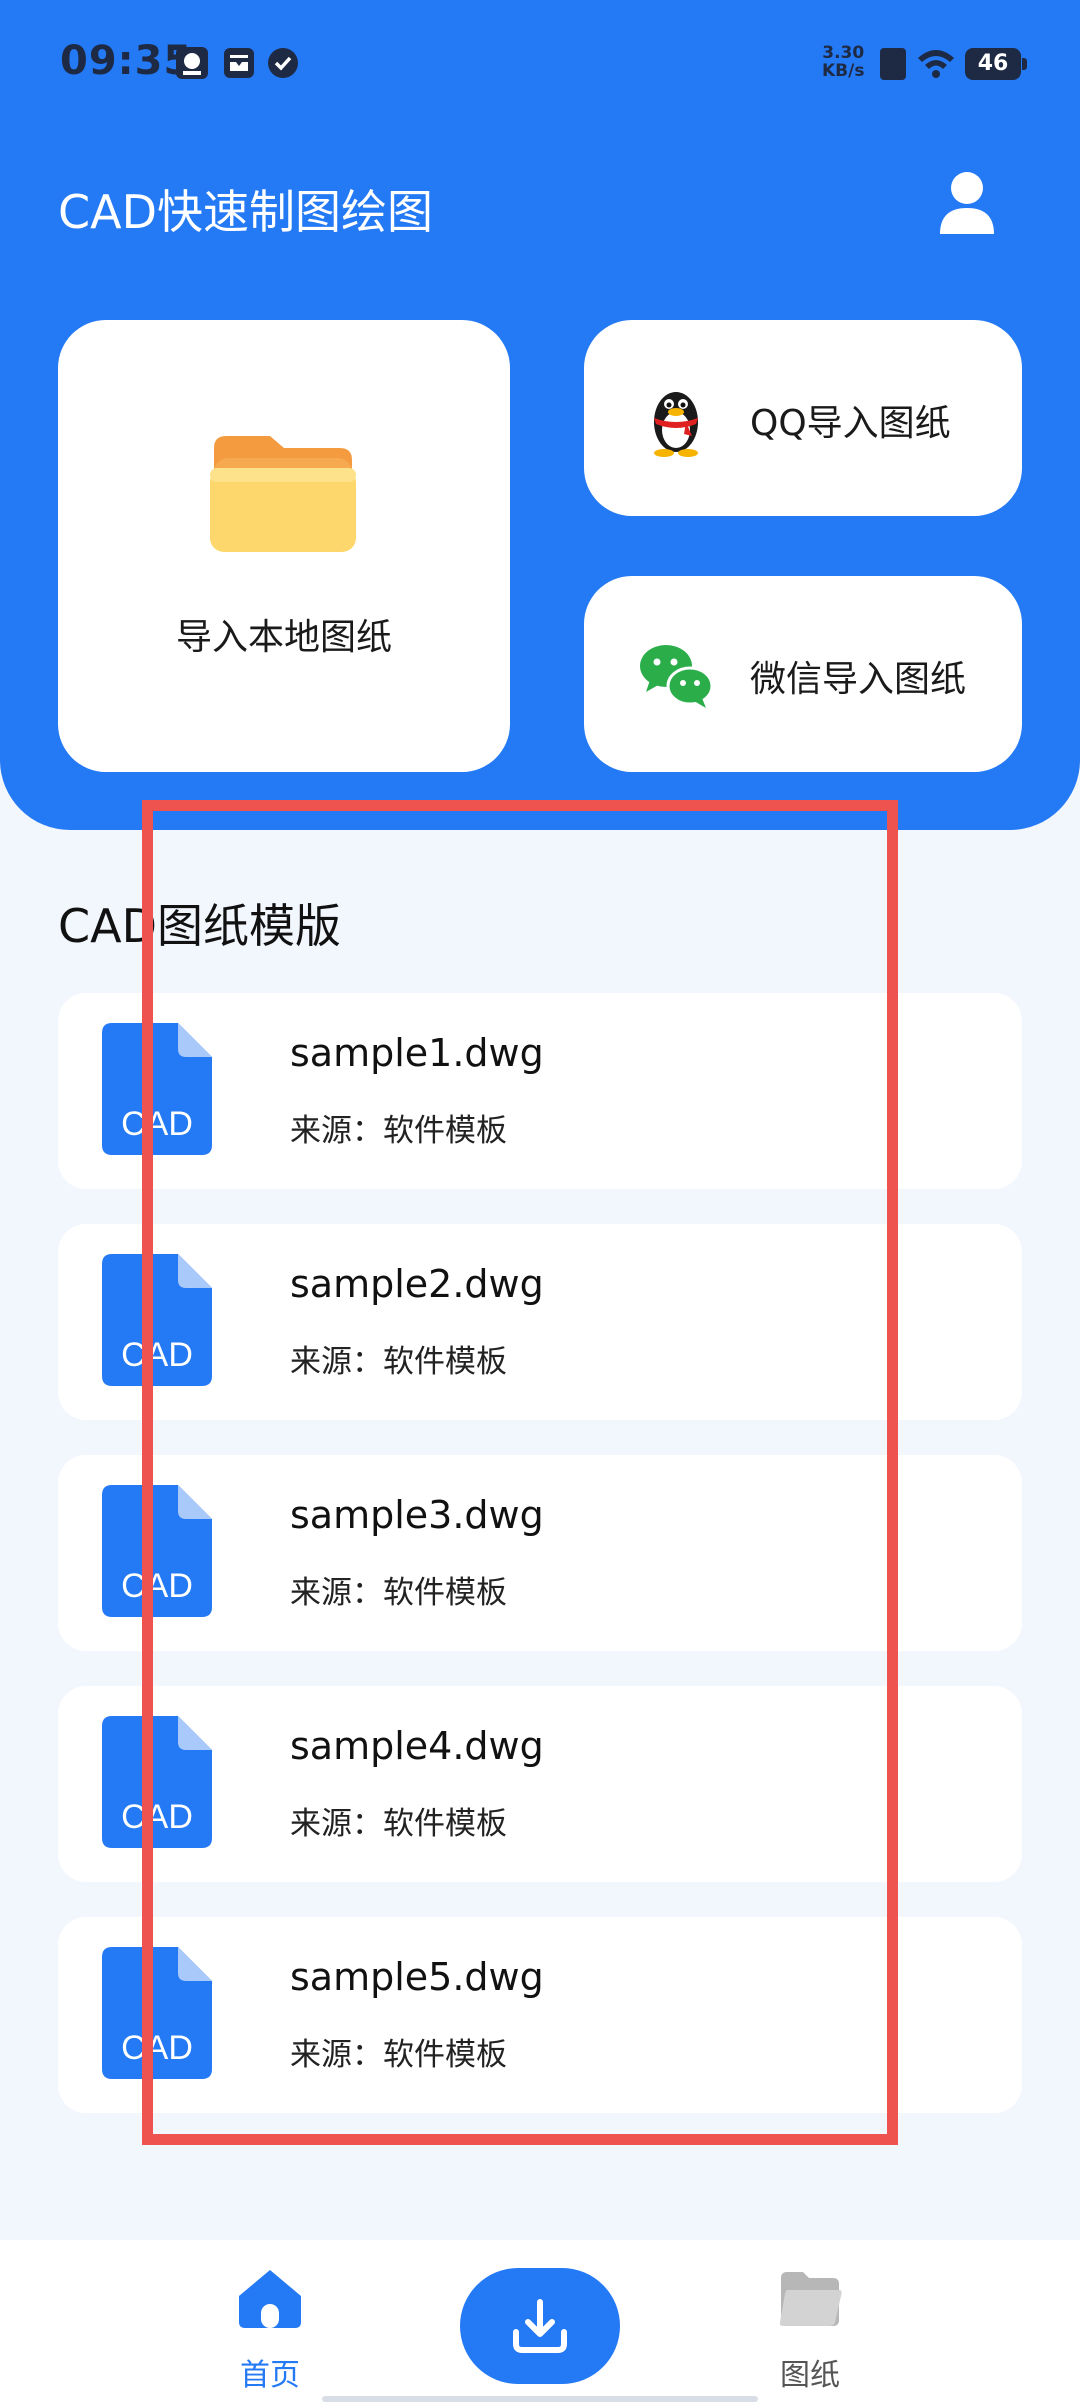  What do you see at coordinates (810, 2375) in the screenshot?
I see `nav-drawings-label: 图纸` at bounding box center [810, 2375].